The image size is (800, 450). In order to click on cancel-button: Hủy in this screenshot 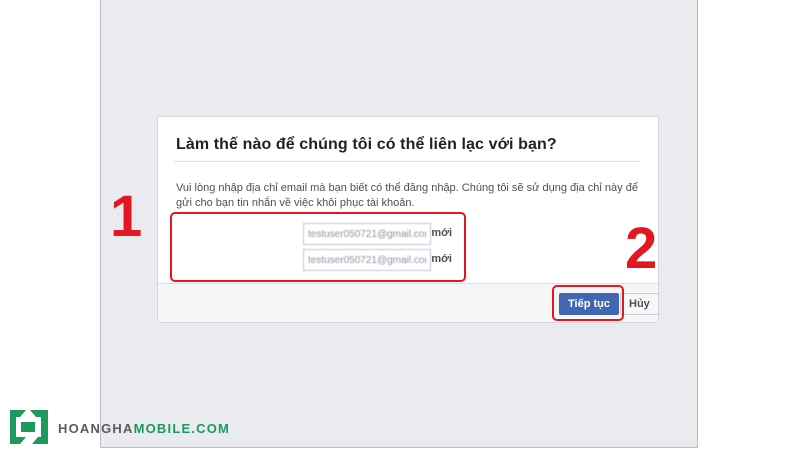, I will do `click(639, 304)`.